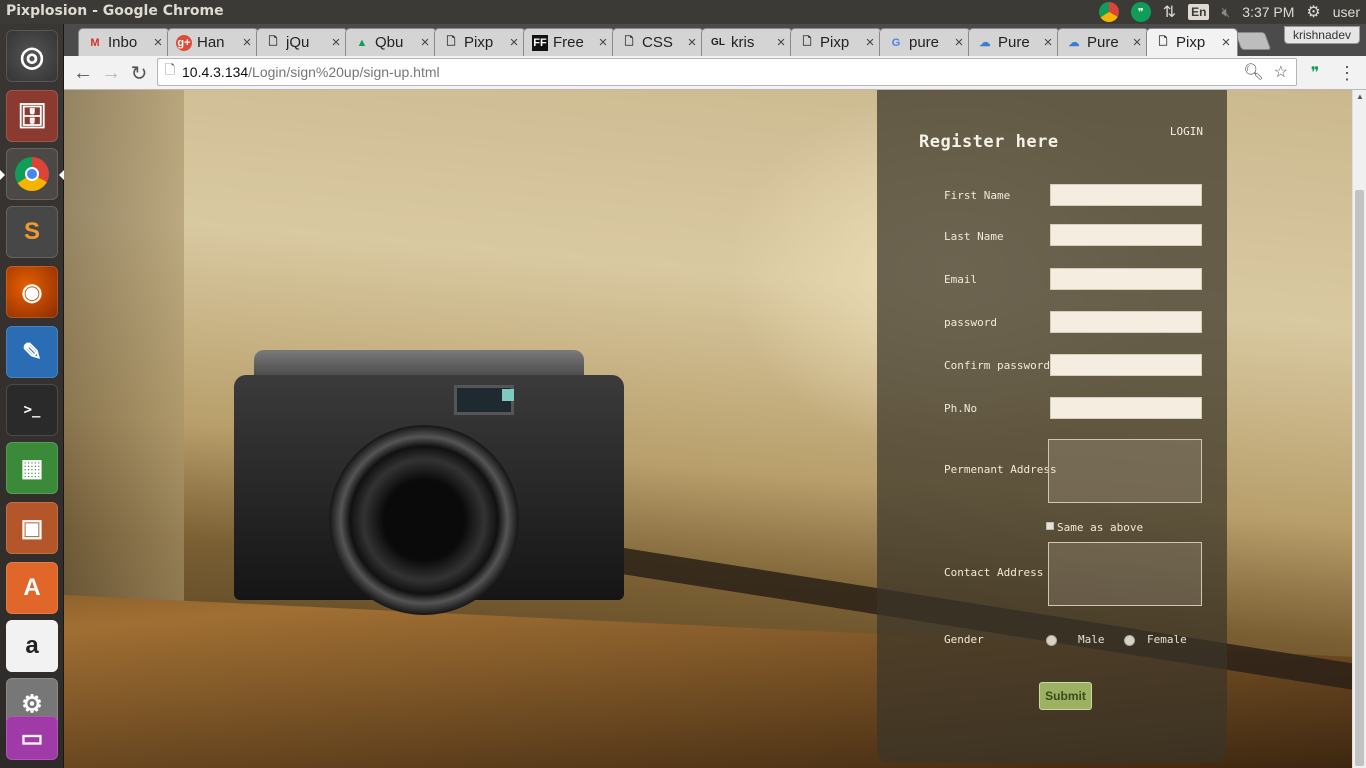 This screenshot has width=1366, height=768. I want to click on volume-muted-icon: 🔇︎, so click(1225, 12).